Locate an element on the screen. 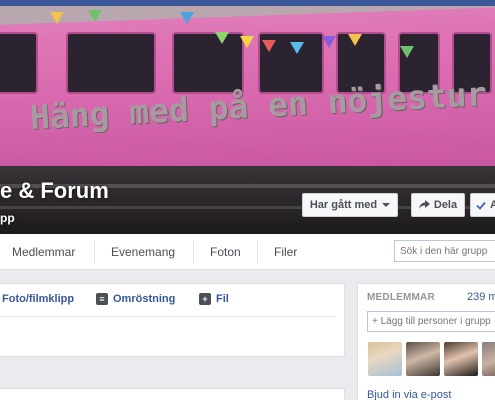 Image resolution: width=495 pixels, height=400 pixels. tab-events: Evenemang is located at coordinates (143, 252).